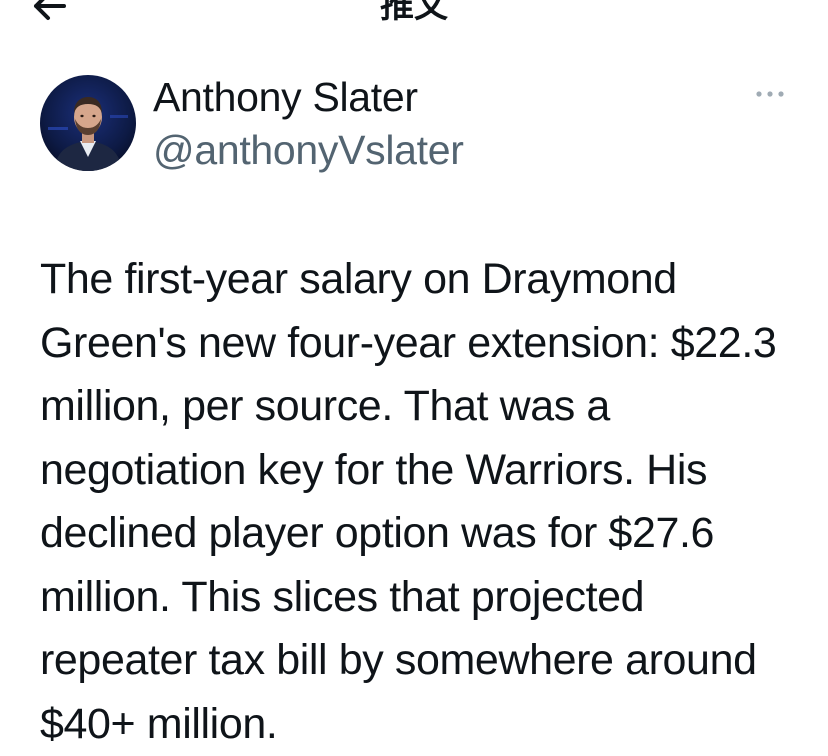 The image size is (828, 756). What do you see at coordinates (414, 12) in the screenshot?
I see `page-title: 推文` at bounding box center [414, 12].